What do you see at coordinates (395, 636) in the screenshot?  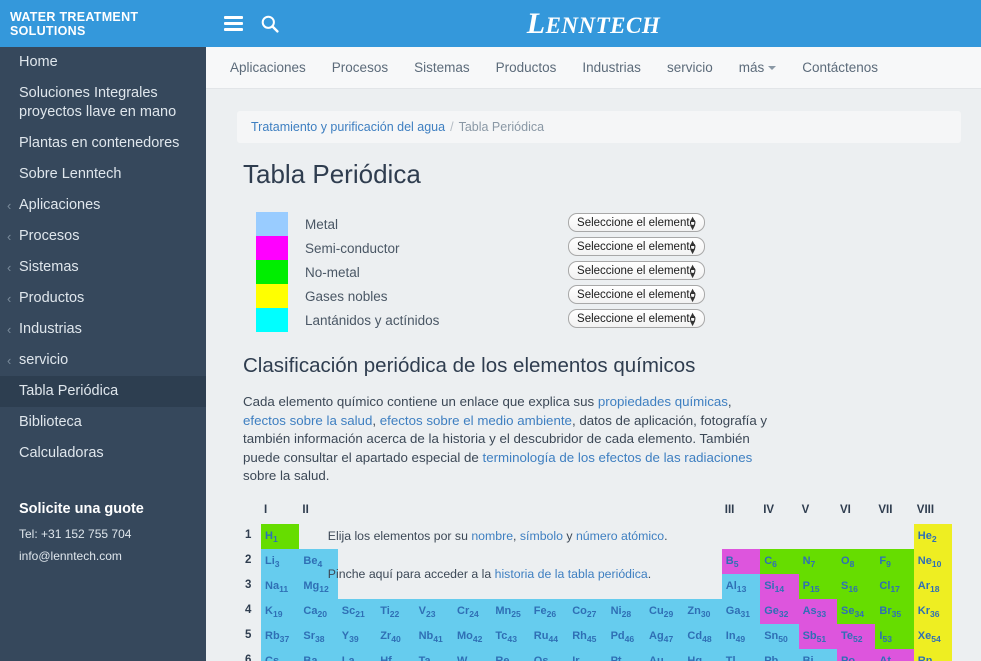 I see `element-cell-zr: Zr40` at bounding box center [395, 636].